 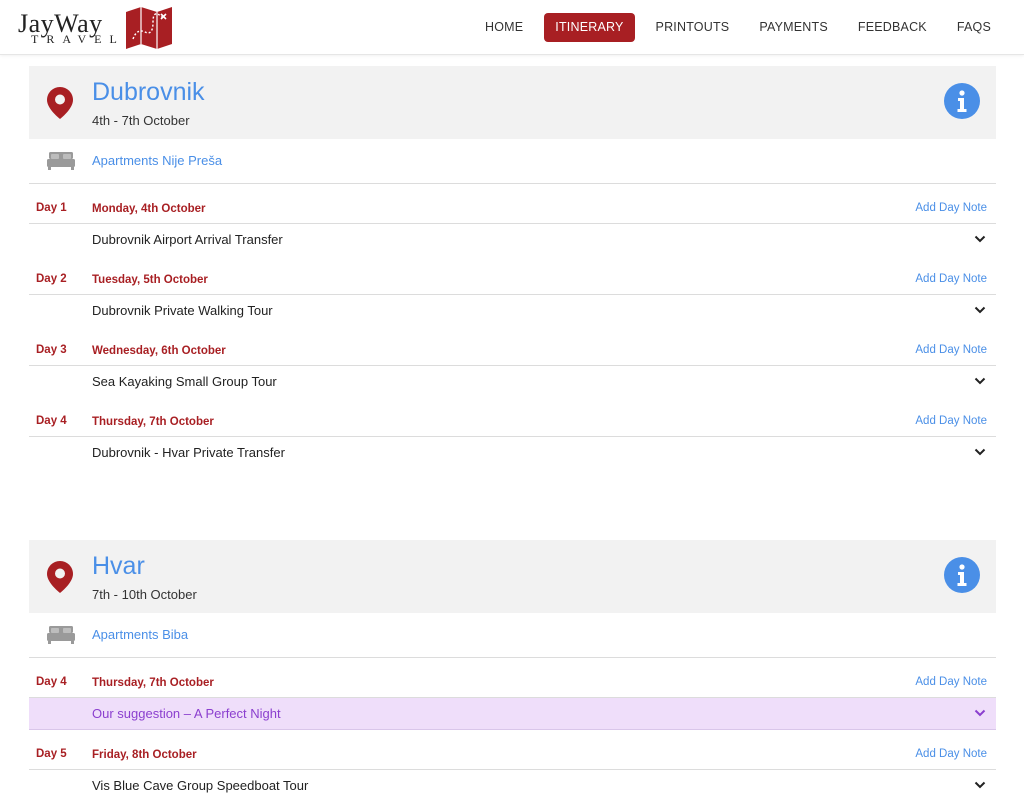 I want to click on jayway-logo: JayWay TRAVEL, so click(x=98, y=28).